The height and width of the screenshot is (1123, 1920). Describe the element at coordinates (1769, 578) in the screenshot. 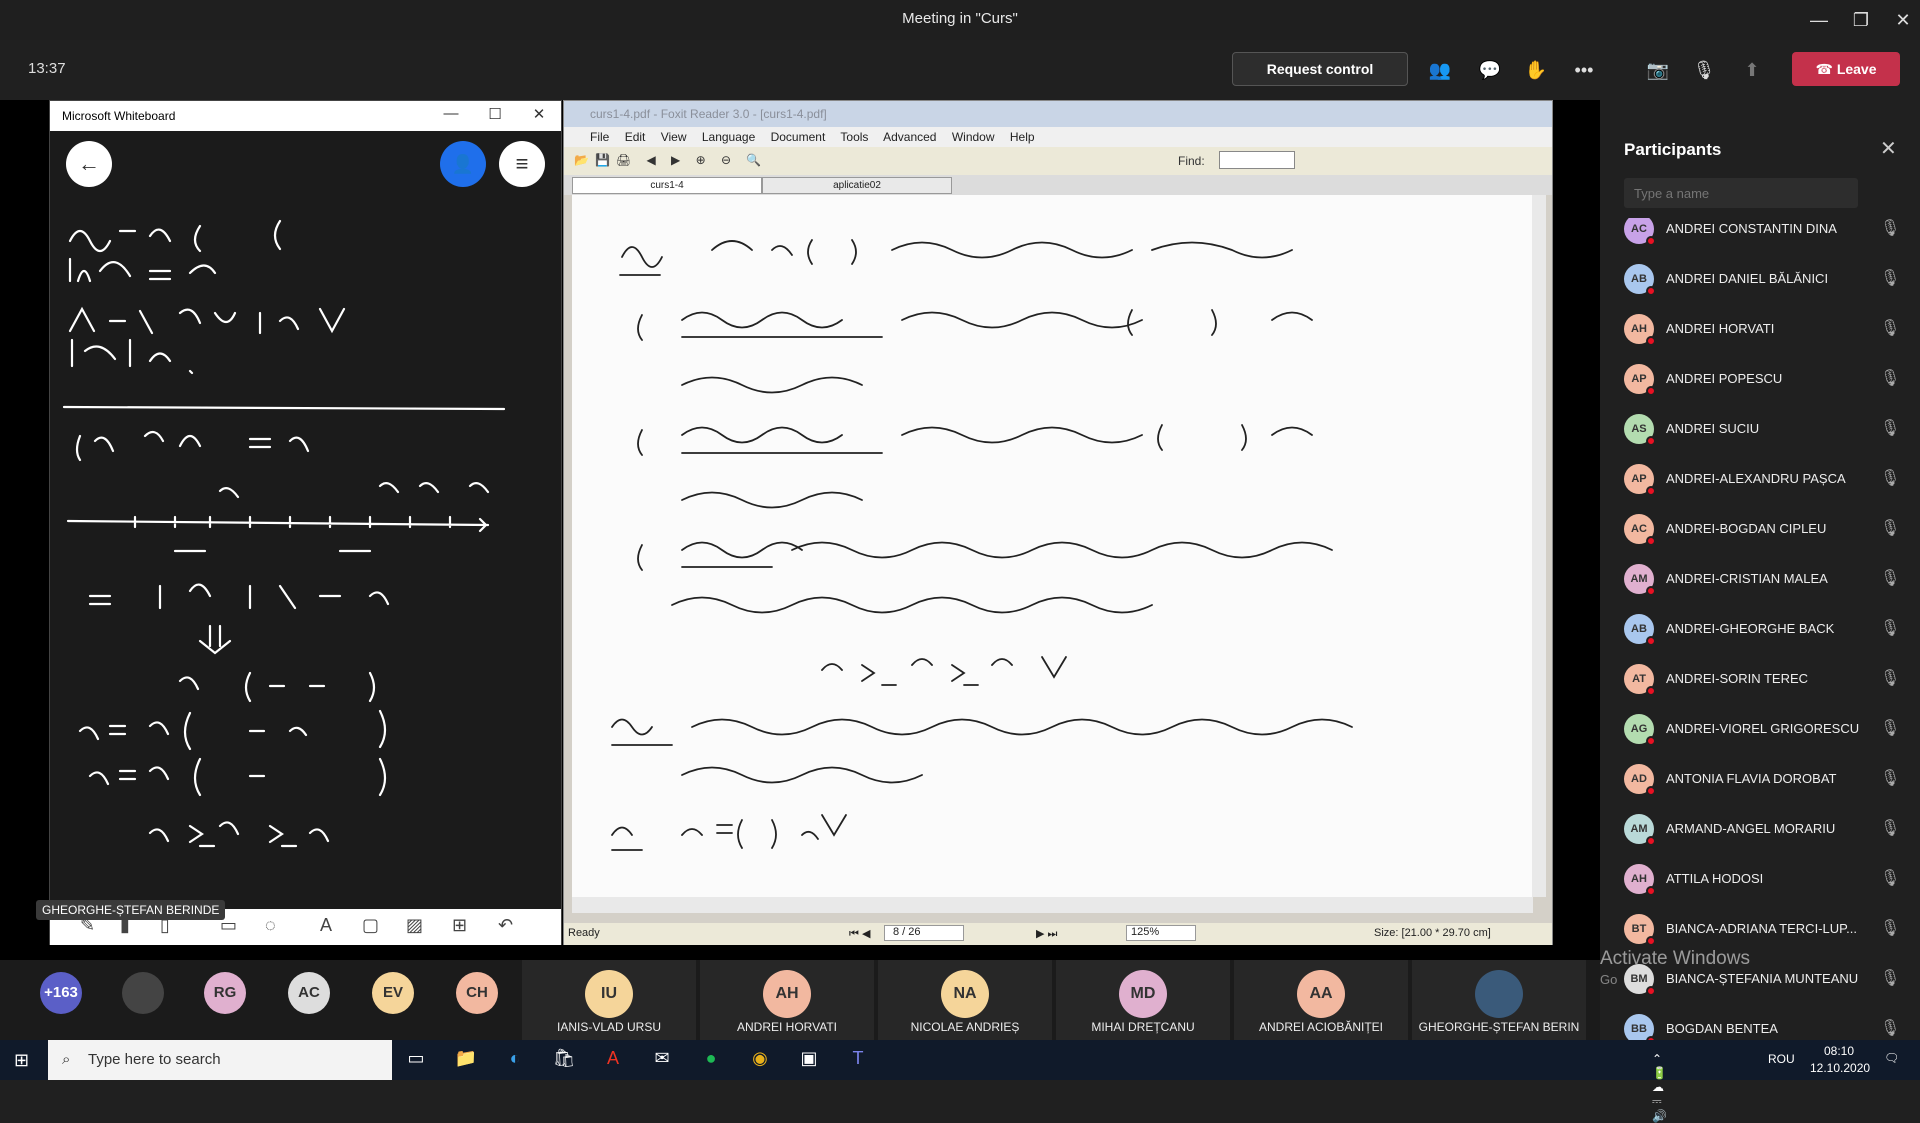

I see `participant-item: AM ANDREI-CRISTIAN MALEA 🎙` at that location.